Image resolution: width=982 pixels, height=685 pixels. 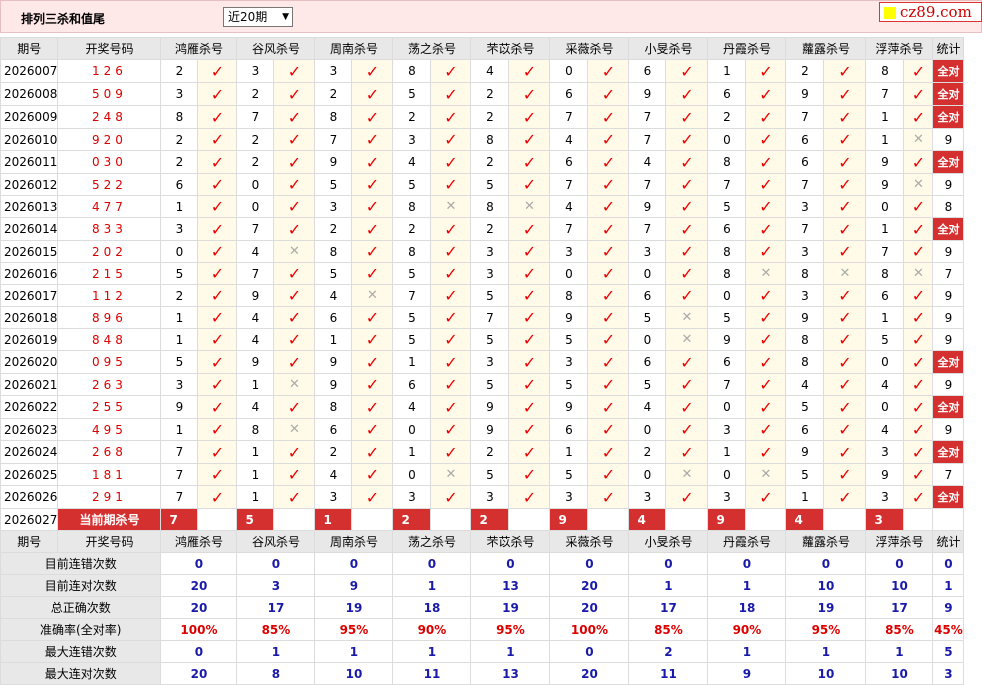 What do you see at coordinates (482, 452) in the screenshot?
I see `table-row: 2026024 268 7 ✓ 1 ✓ 2 ✓ 1 ✓ 2 ✓ 1 ✓ 2 ✓ 1 ✓ 9 ✓ 3 ✓ 全对` at bounding box center [482, 452].